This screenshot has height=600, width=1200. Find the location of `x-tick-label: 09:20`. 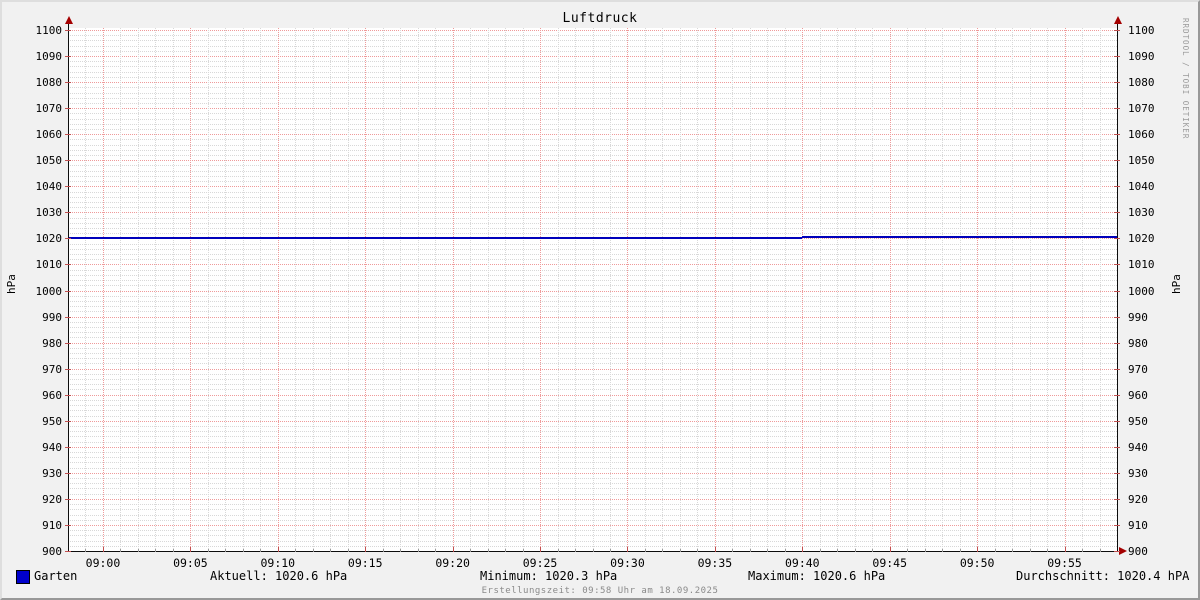

x-tick-label: 09:20 is located at coordinates (452, 563).